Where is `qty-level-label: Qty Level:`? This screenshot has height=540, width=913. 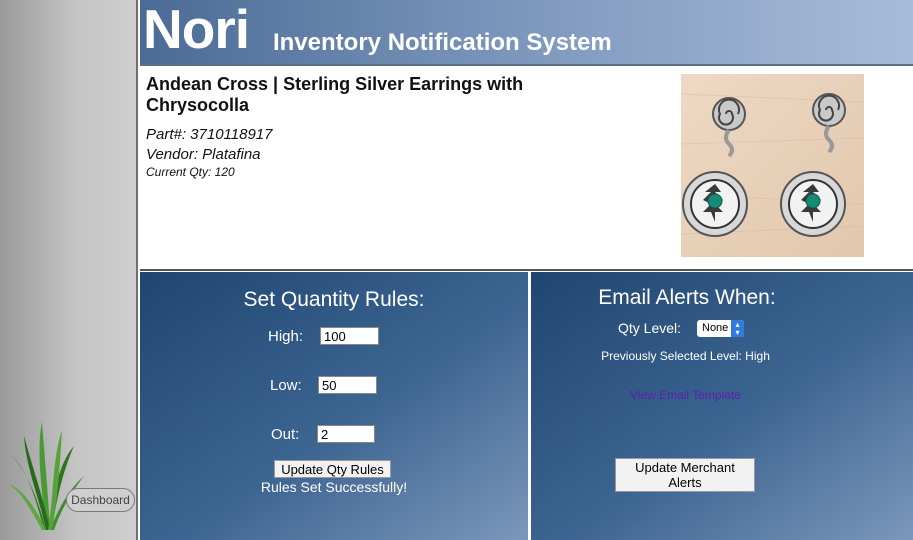
qty-level-label: Qty Level: is located at coordinates (650, 328).